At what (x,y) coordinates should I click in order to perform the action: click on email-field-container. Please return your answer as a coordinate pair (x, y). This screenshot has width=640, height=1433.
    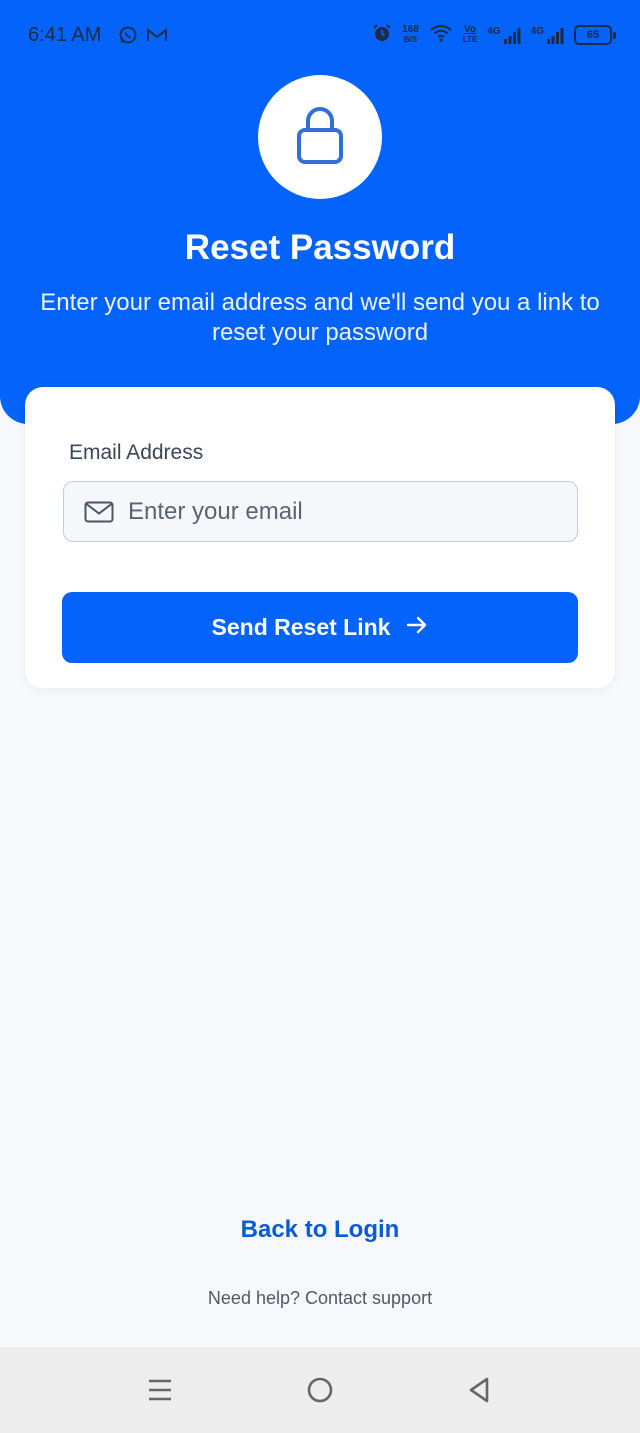
    Looking at the image, I should click on (320, 511).